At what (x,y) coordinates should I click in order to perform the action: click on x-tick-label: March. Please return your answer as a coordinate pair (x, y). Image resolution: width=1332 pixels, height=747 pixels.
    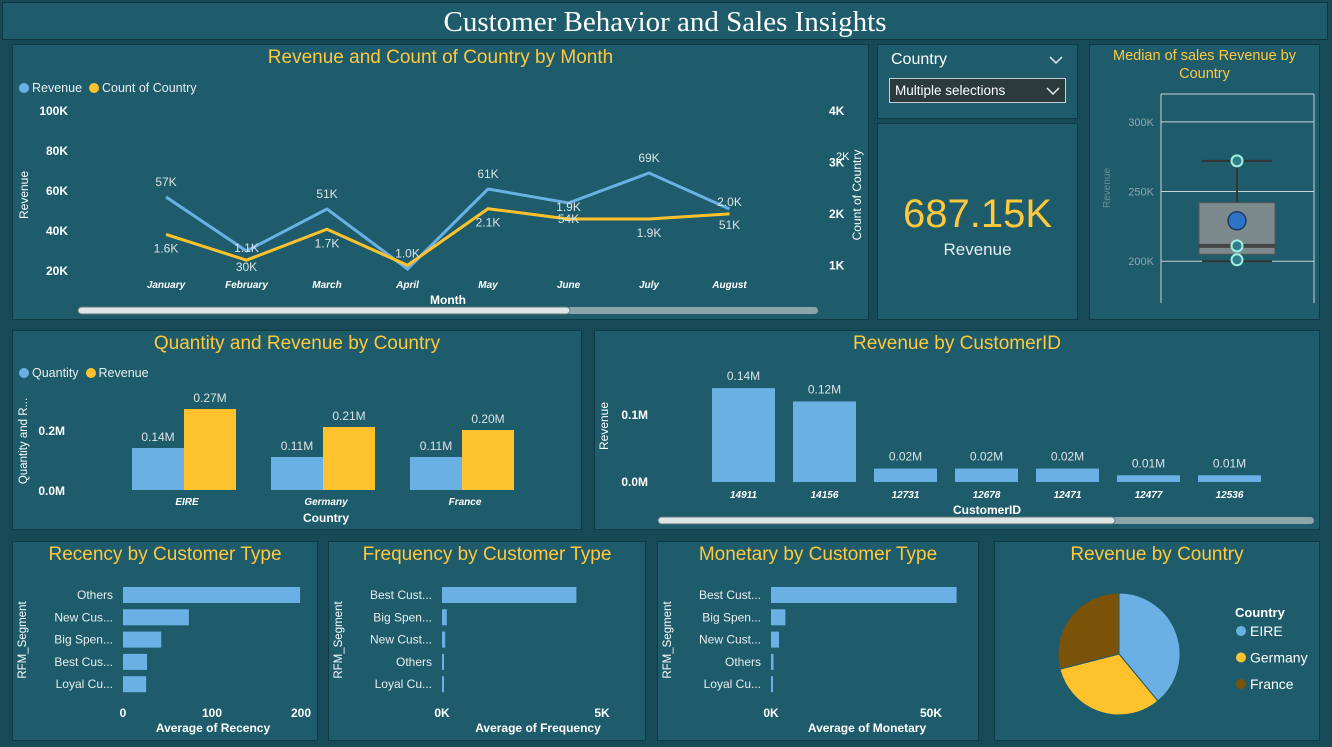
    Looking at the image, I should click on (326, 285).